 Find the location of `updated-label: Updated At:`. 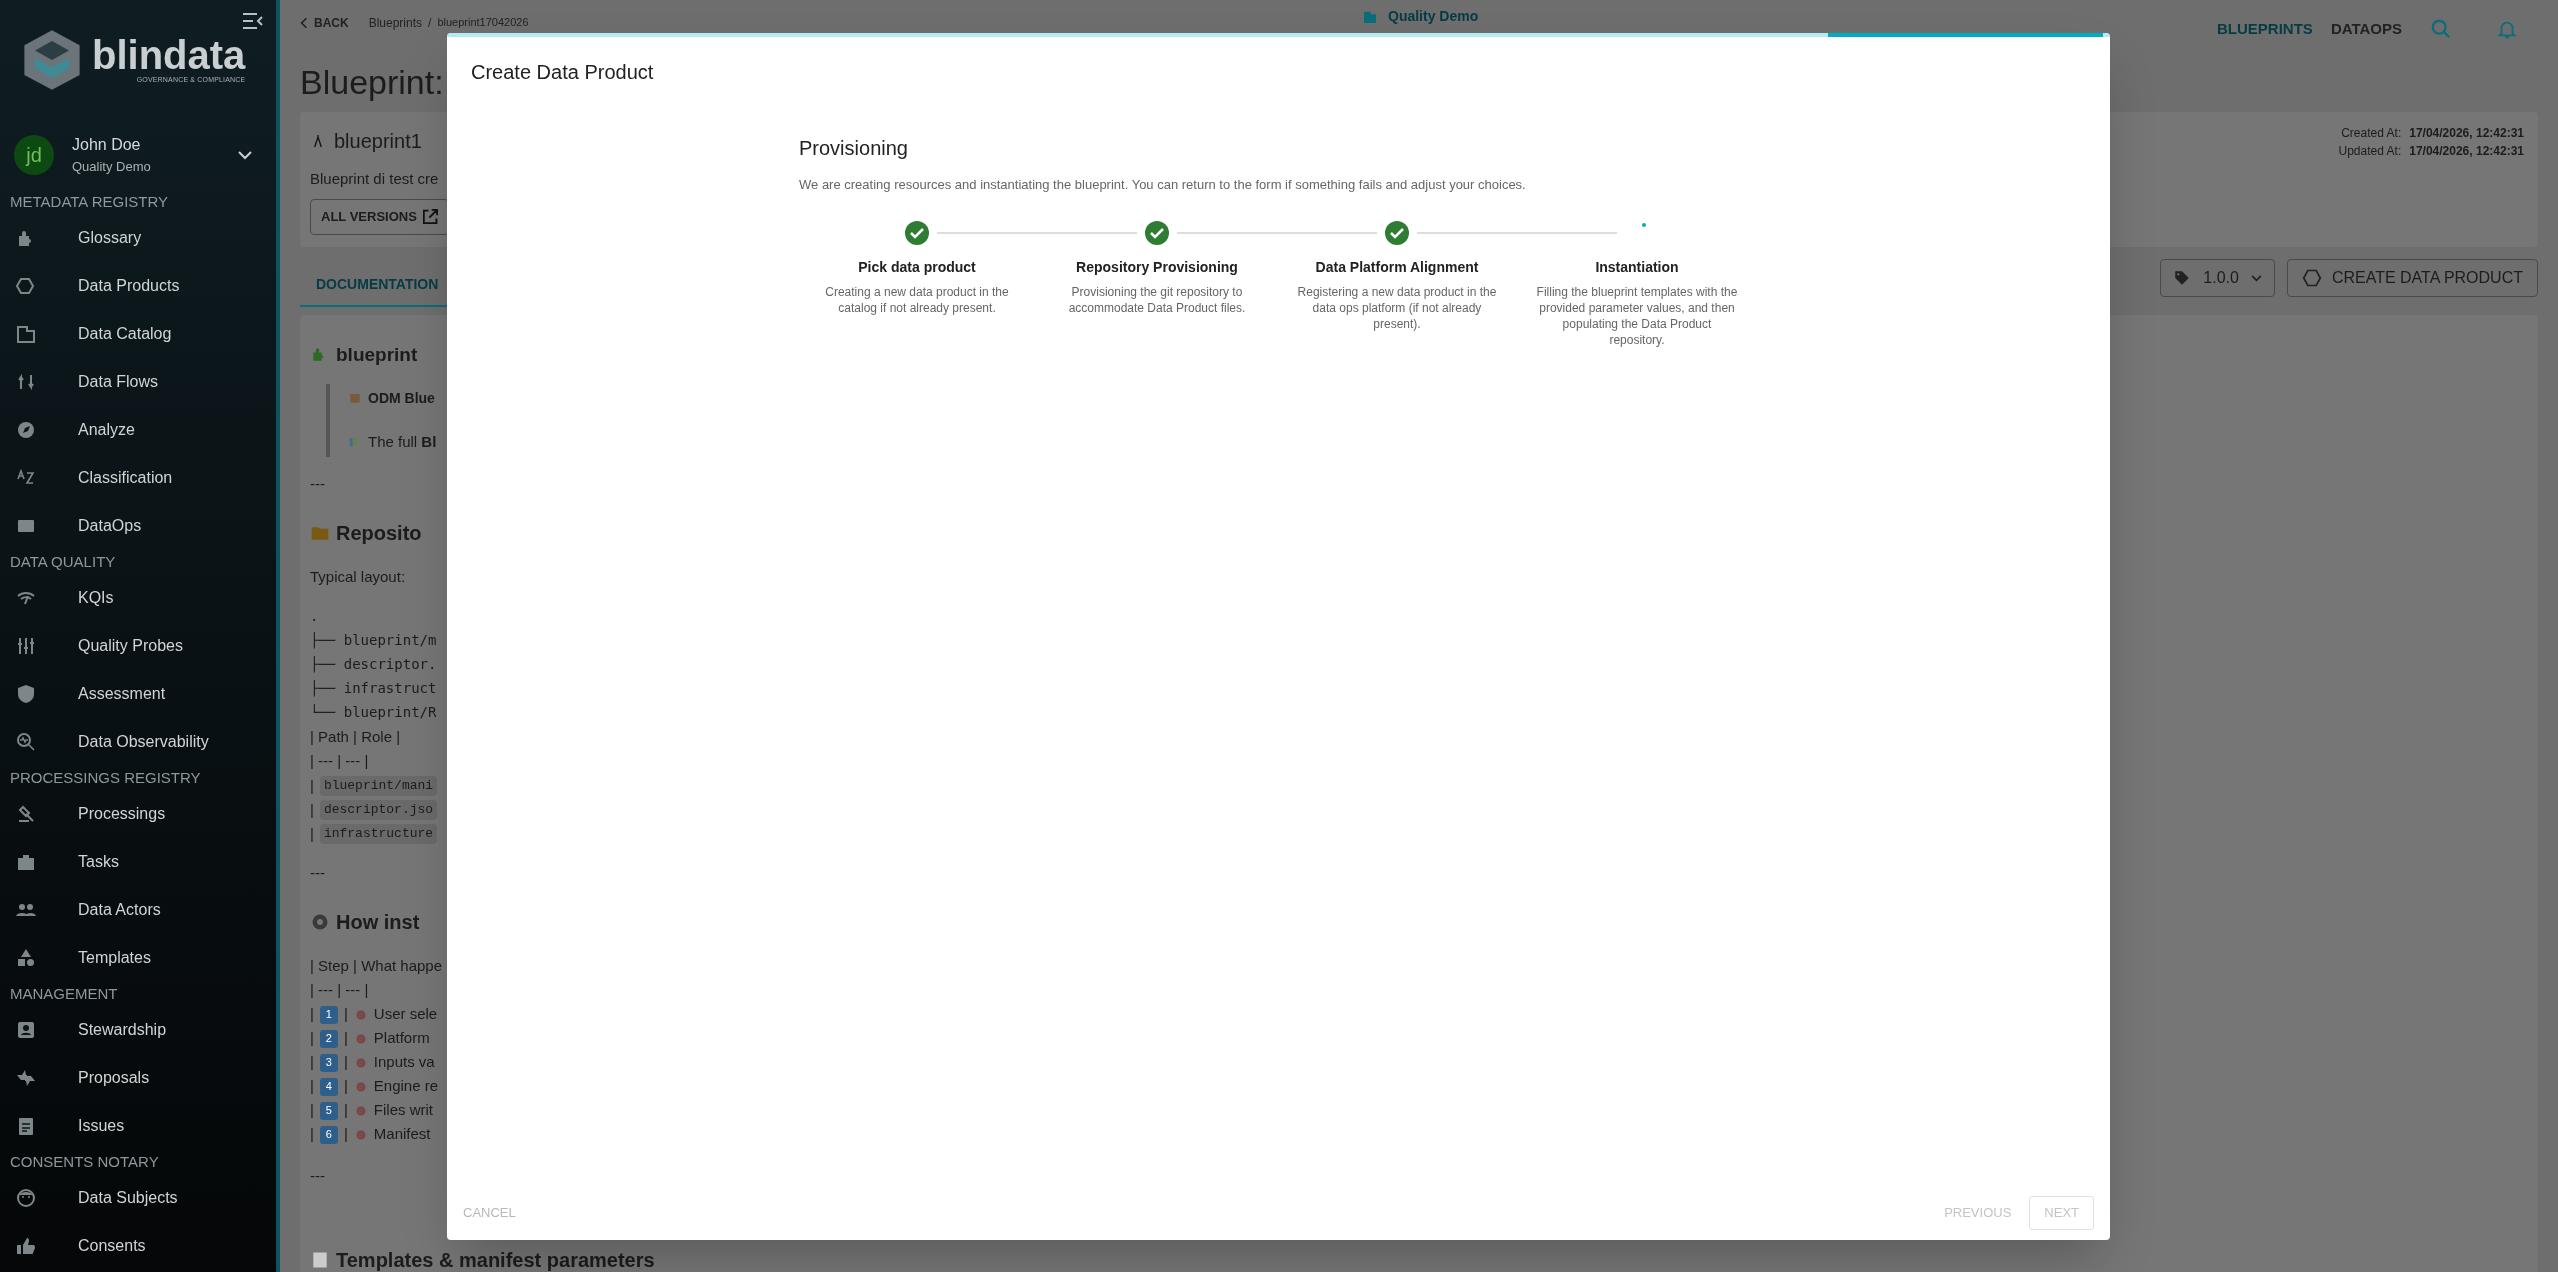

updated-label: Updated At: is located at coordinates (2370, 151).